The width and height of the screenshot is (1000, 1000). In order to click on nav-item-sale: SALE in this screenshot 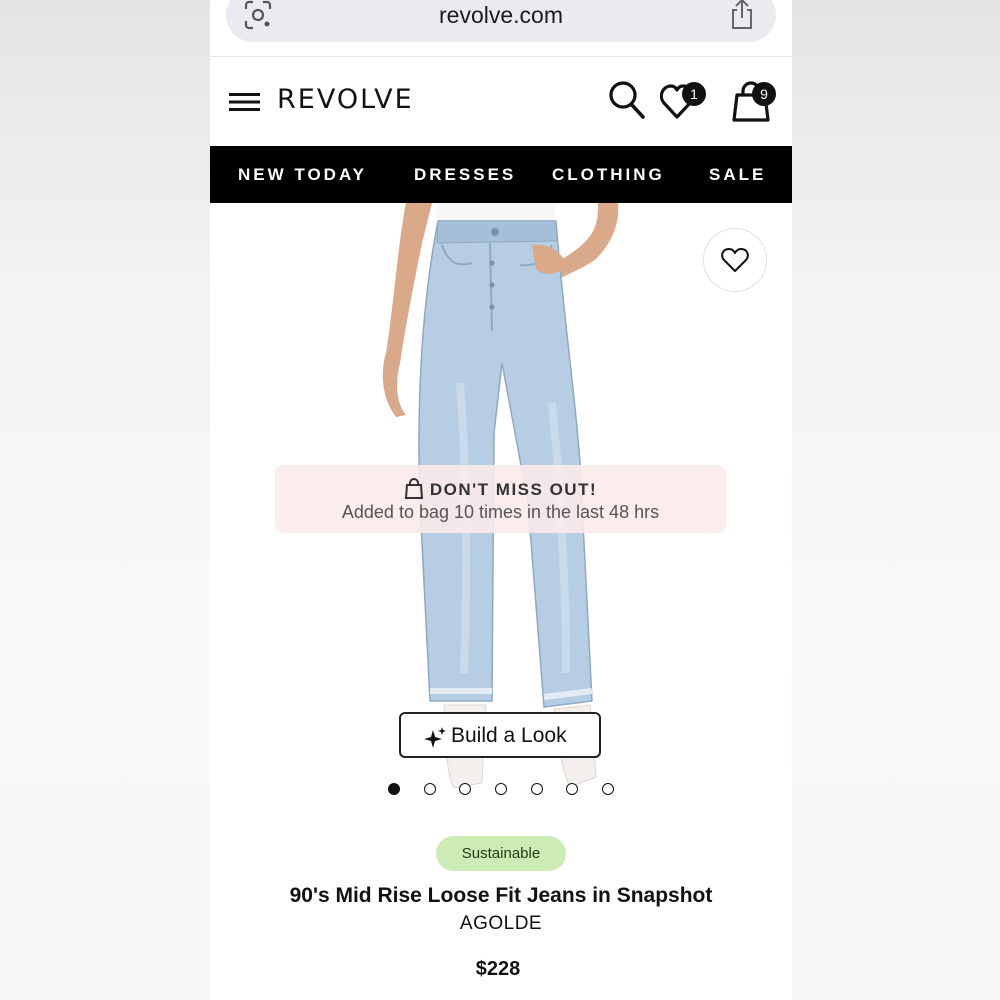, I will do `click(737, 175)`.